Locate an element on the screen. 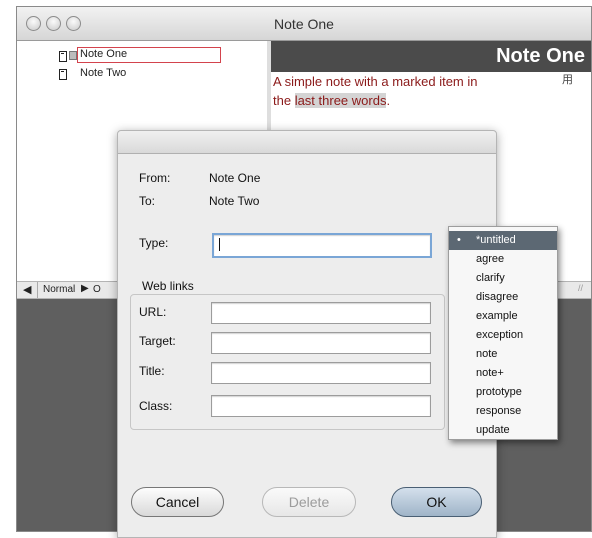 The height and width of the screenshot is (538, 592). note-title-bar: Note One is located at coordinates (431, 56).